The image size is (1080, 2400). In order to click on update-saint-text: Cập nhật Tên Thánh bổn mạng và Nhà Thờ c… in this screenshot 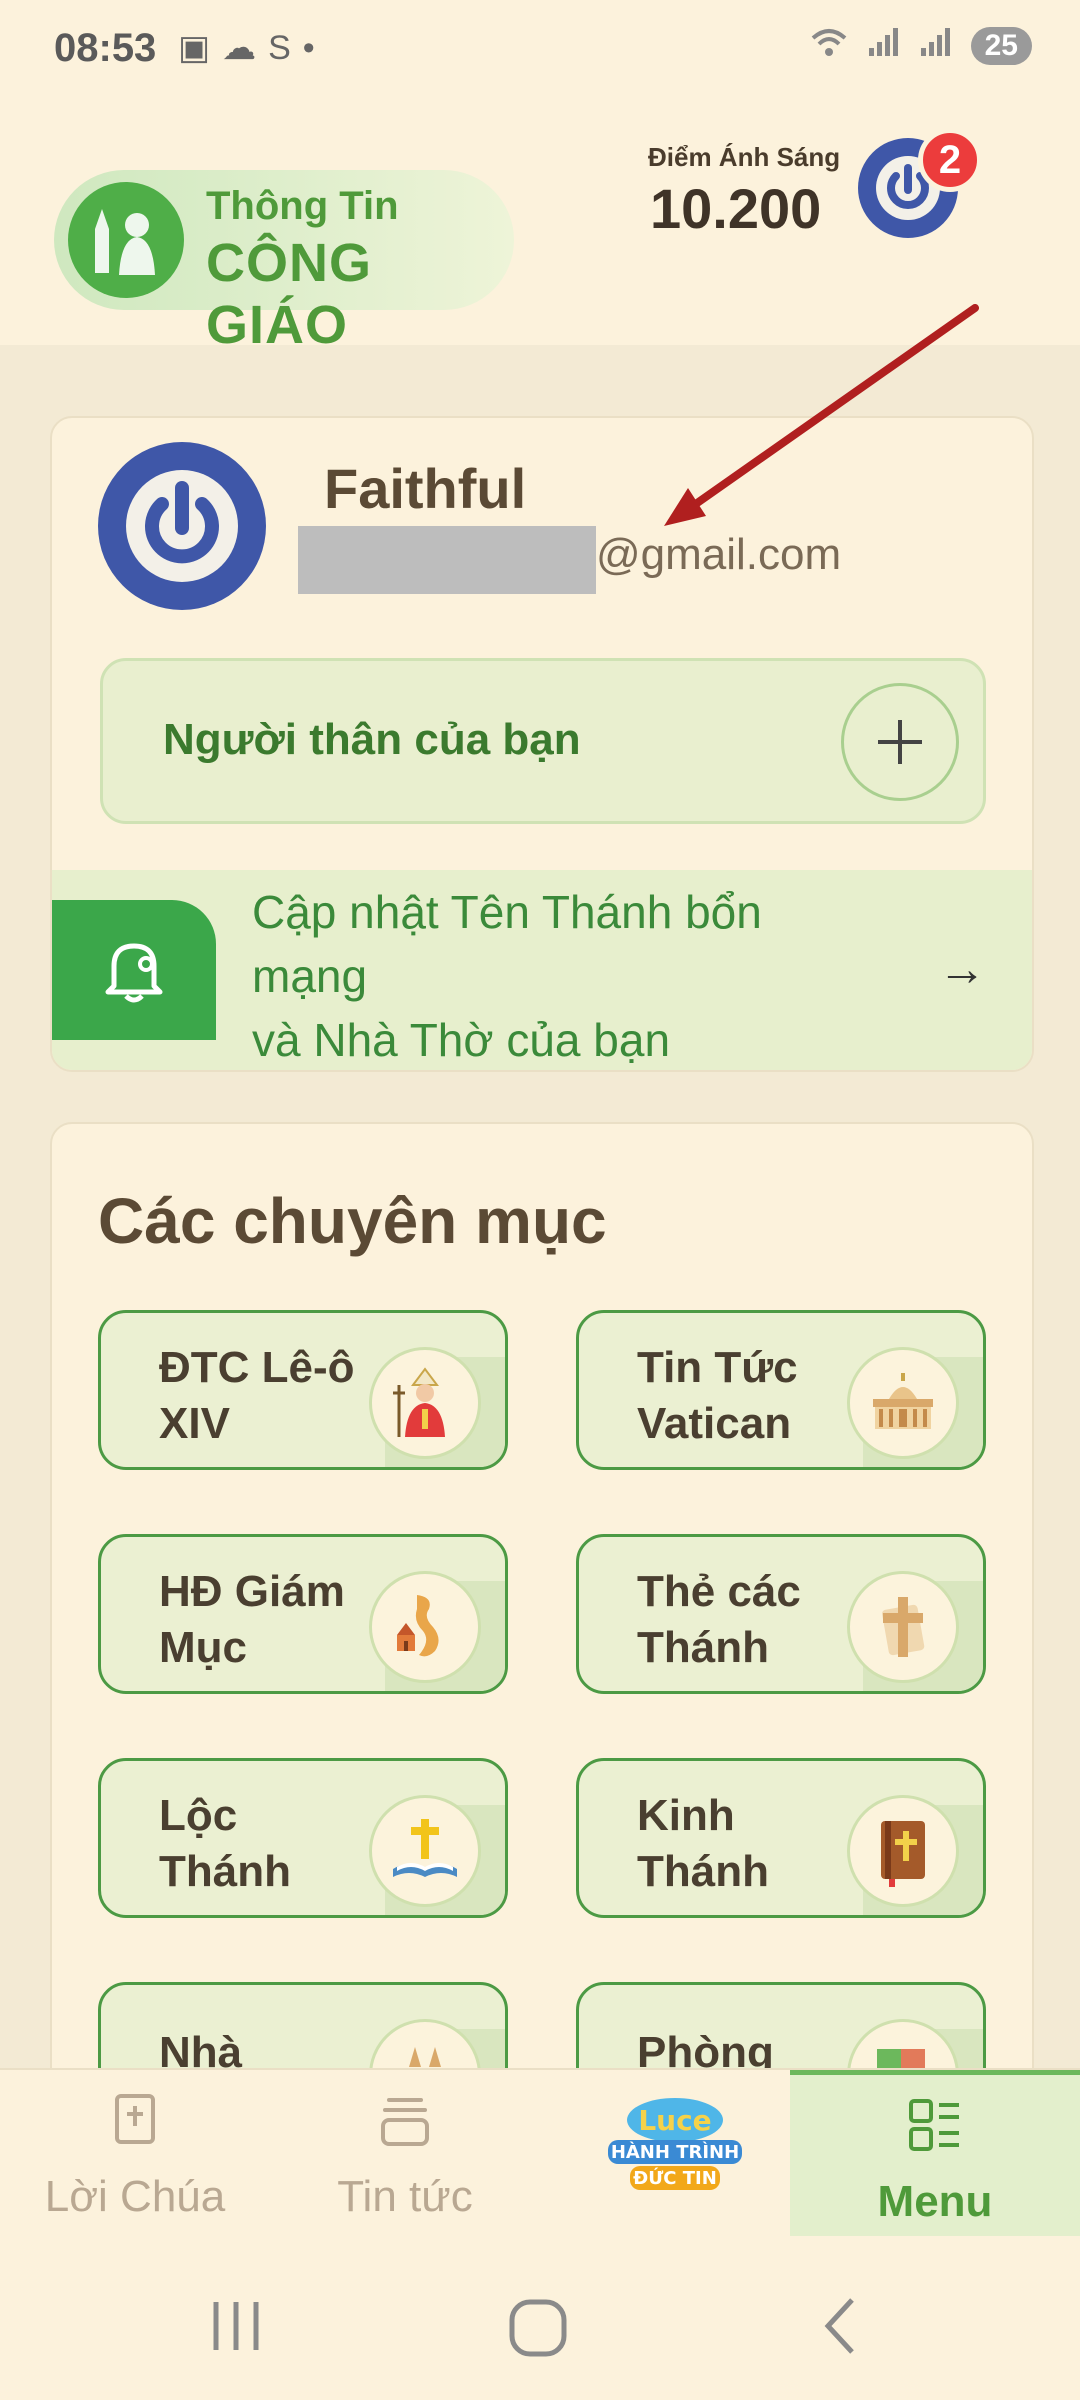, I will do `click(507, 976)`.